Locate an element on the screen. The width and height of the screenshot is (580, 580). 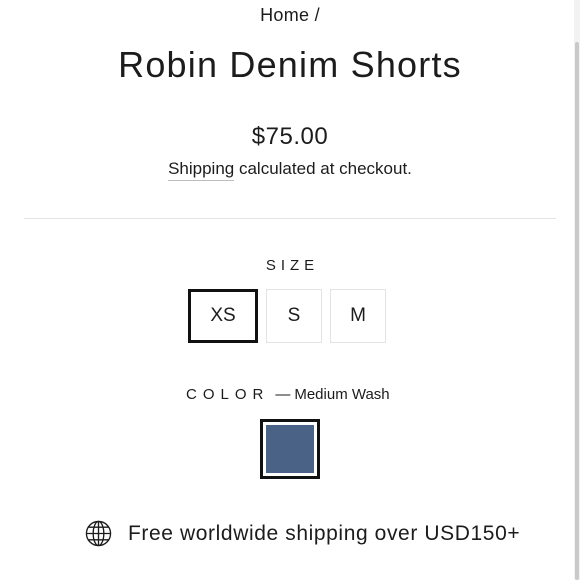
breadcrumb: Home / is located at coordinates (290, 15).